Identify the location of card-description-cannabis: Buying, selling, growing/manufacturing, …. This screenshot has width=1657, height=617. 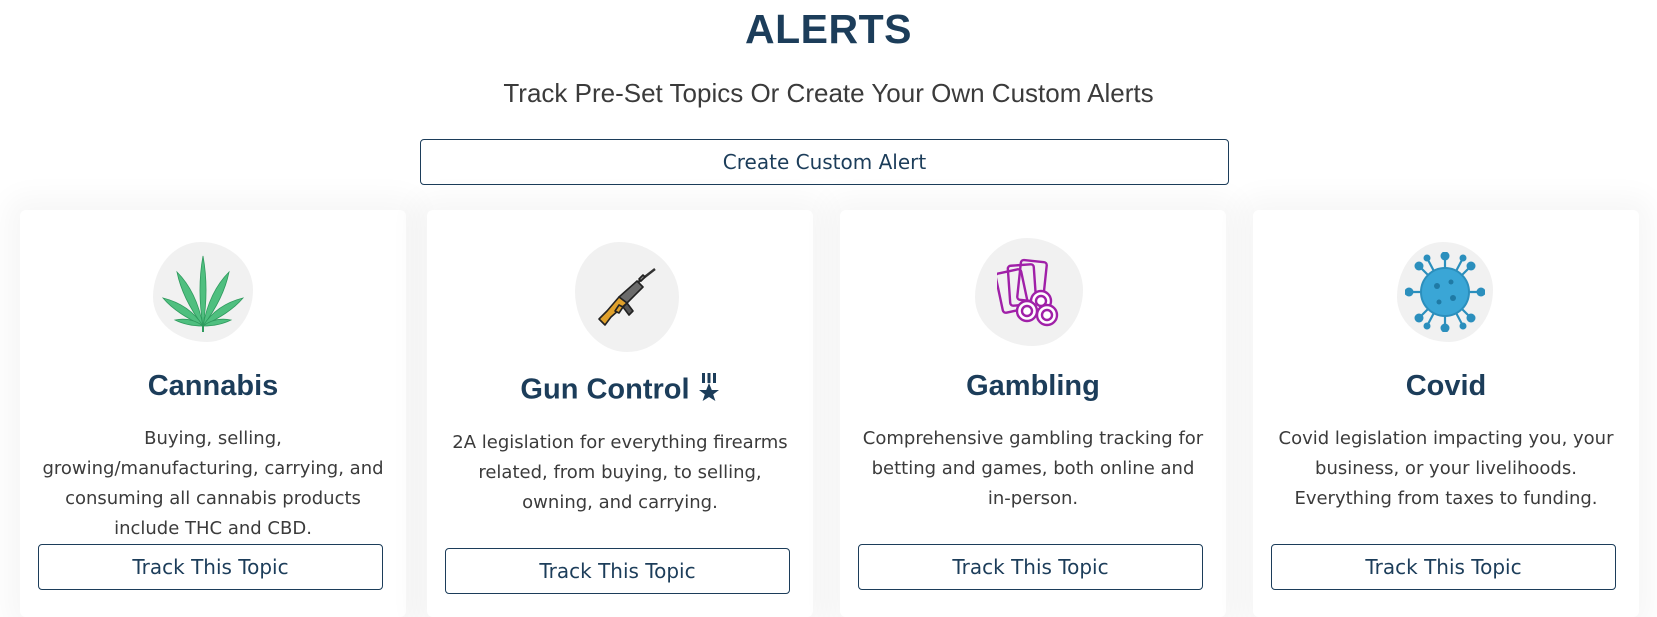
(213, 483).